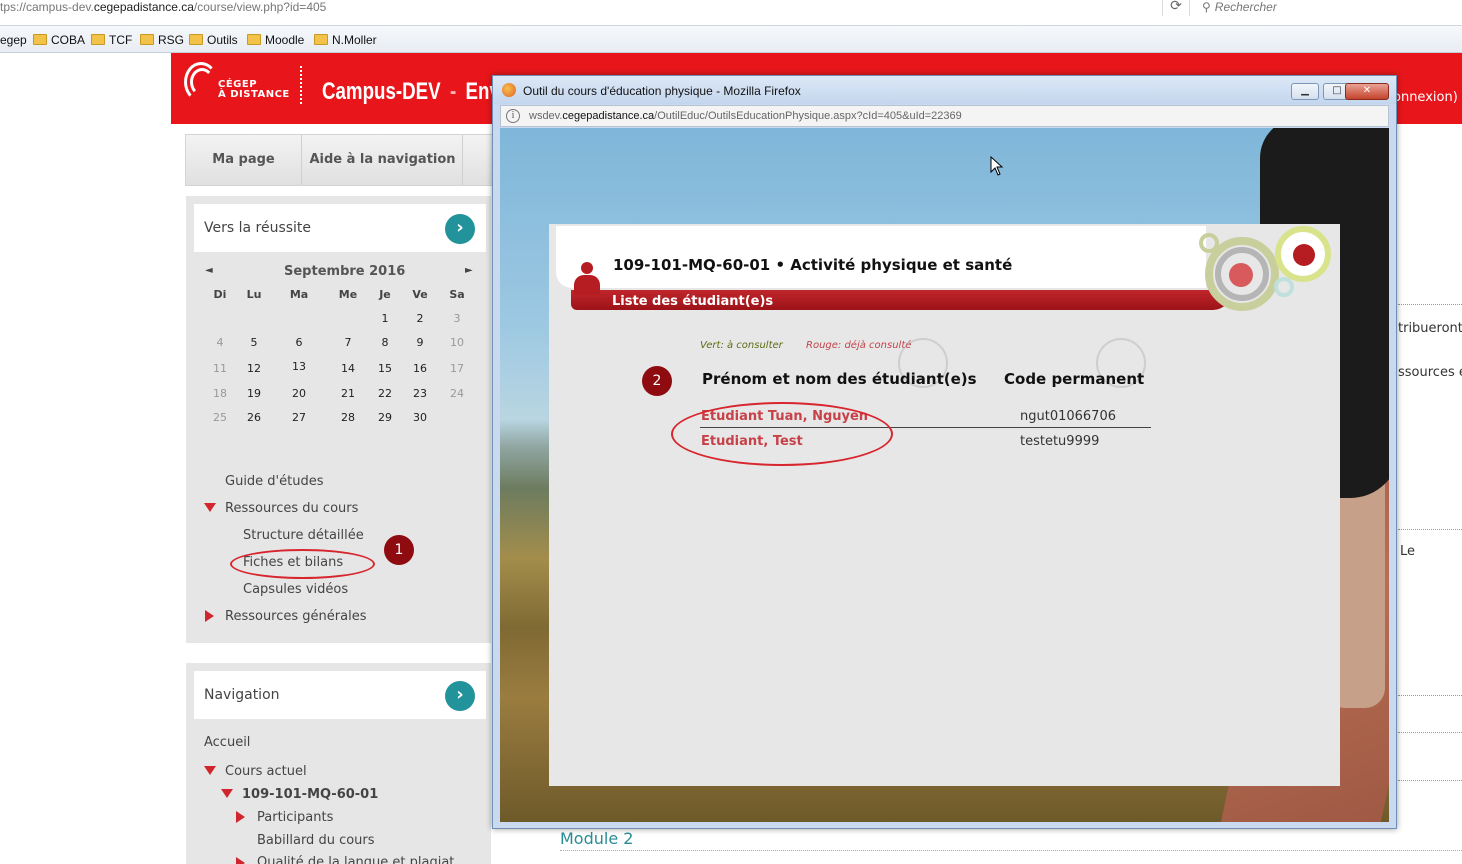 Image resolution: width=1462 pixels, height=864 pixels. I want to click on calendar-day: 17, so click(457, 368).